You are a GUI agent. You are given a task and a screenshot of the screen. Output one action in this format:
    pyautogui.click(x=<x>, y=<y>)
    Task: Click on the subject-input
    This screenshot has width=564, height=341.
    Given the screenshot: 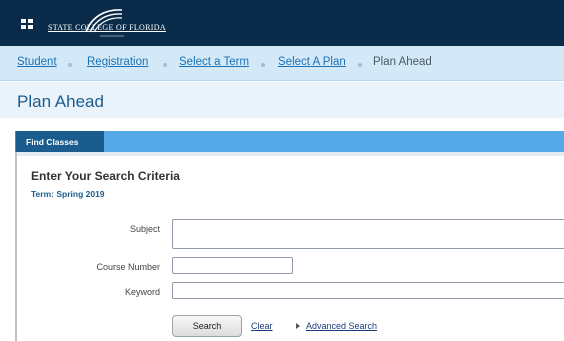 What is the action you would take?
    pyautogui.click(x=368, y=234)
    